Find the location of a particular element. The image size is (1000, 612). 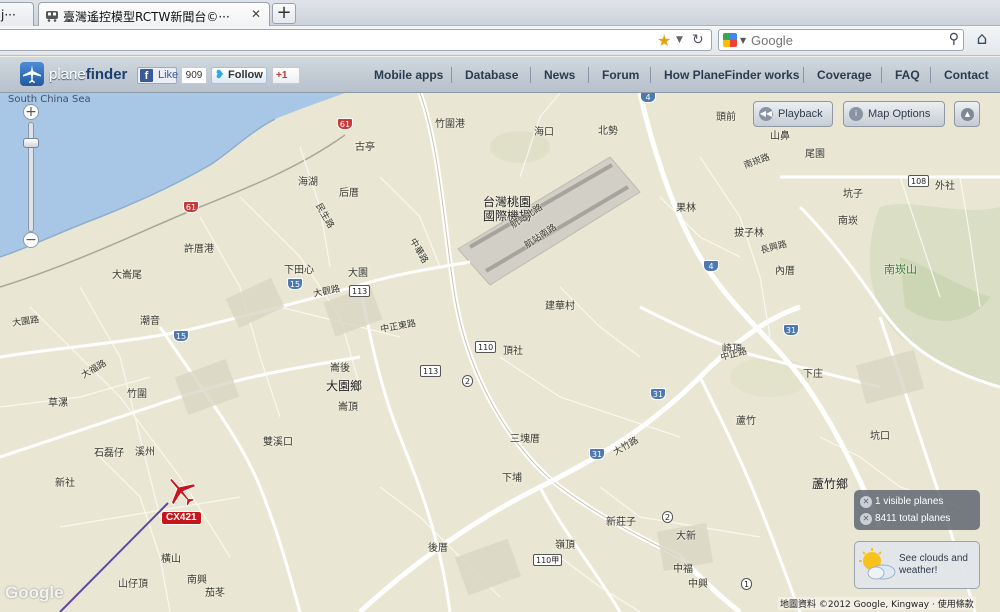

zoom-control: + − is located at coordinates (31, 177).